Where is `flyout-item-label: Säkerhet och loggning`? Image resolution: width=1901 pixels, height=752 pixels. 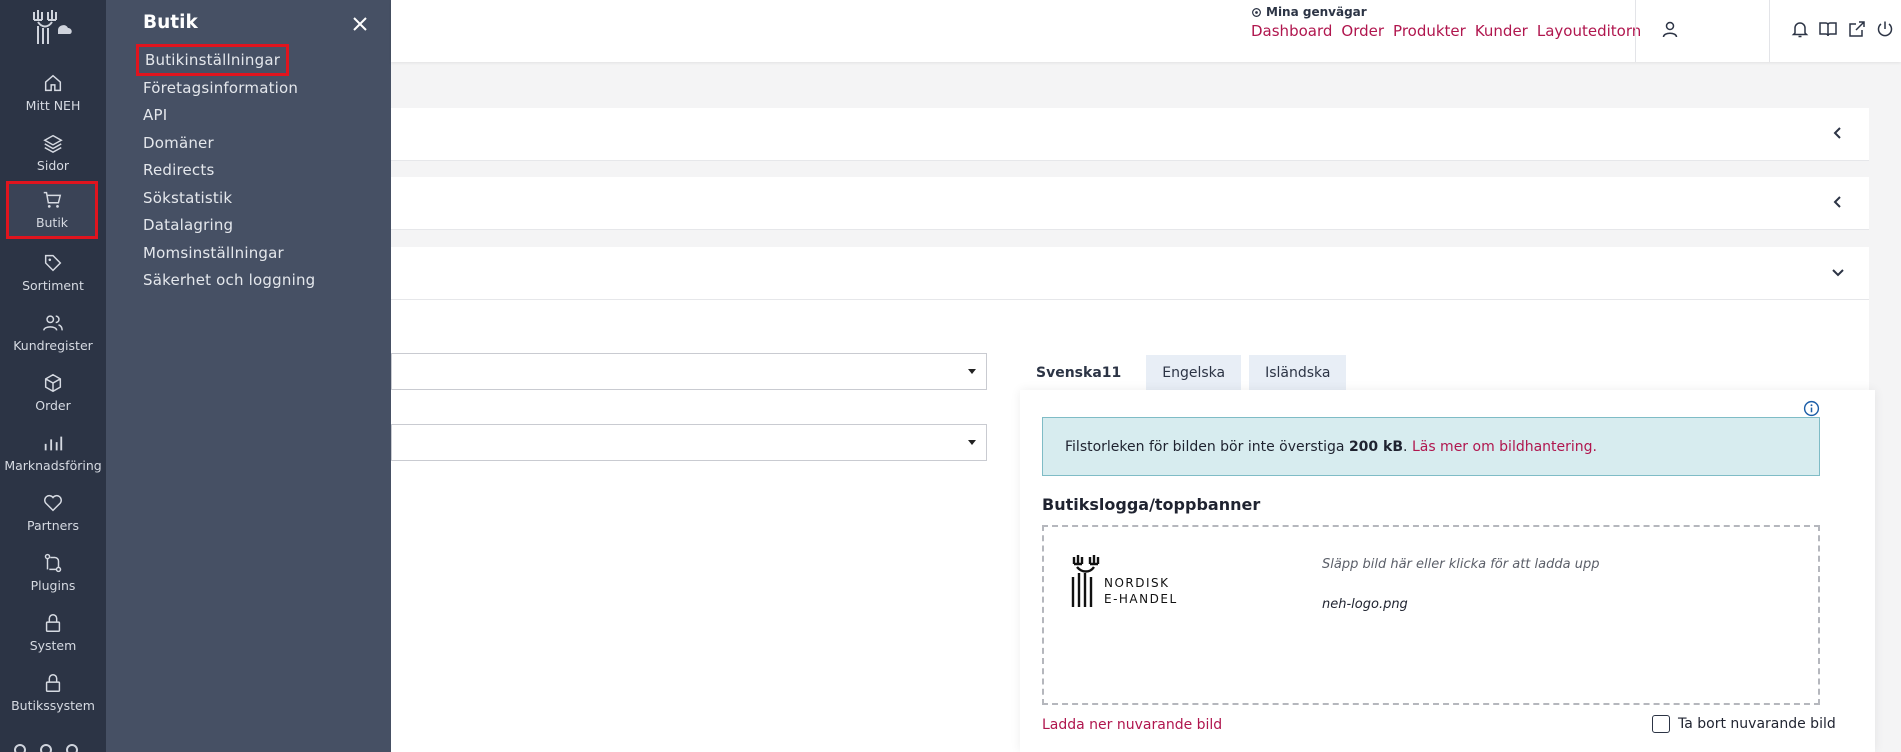
flyout-item-label: Säkerhet och loggning is located at coordinates (229, 280).